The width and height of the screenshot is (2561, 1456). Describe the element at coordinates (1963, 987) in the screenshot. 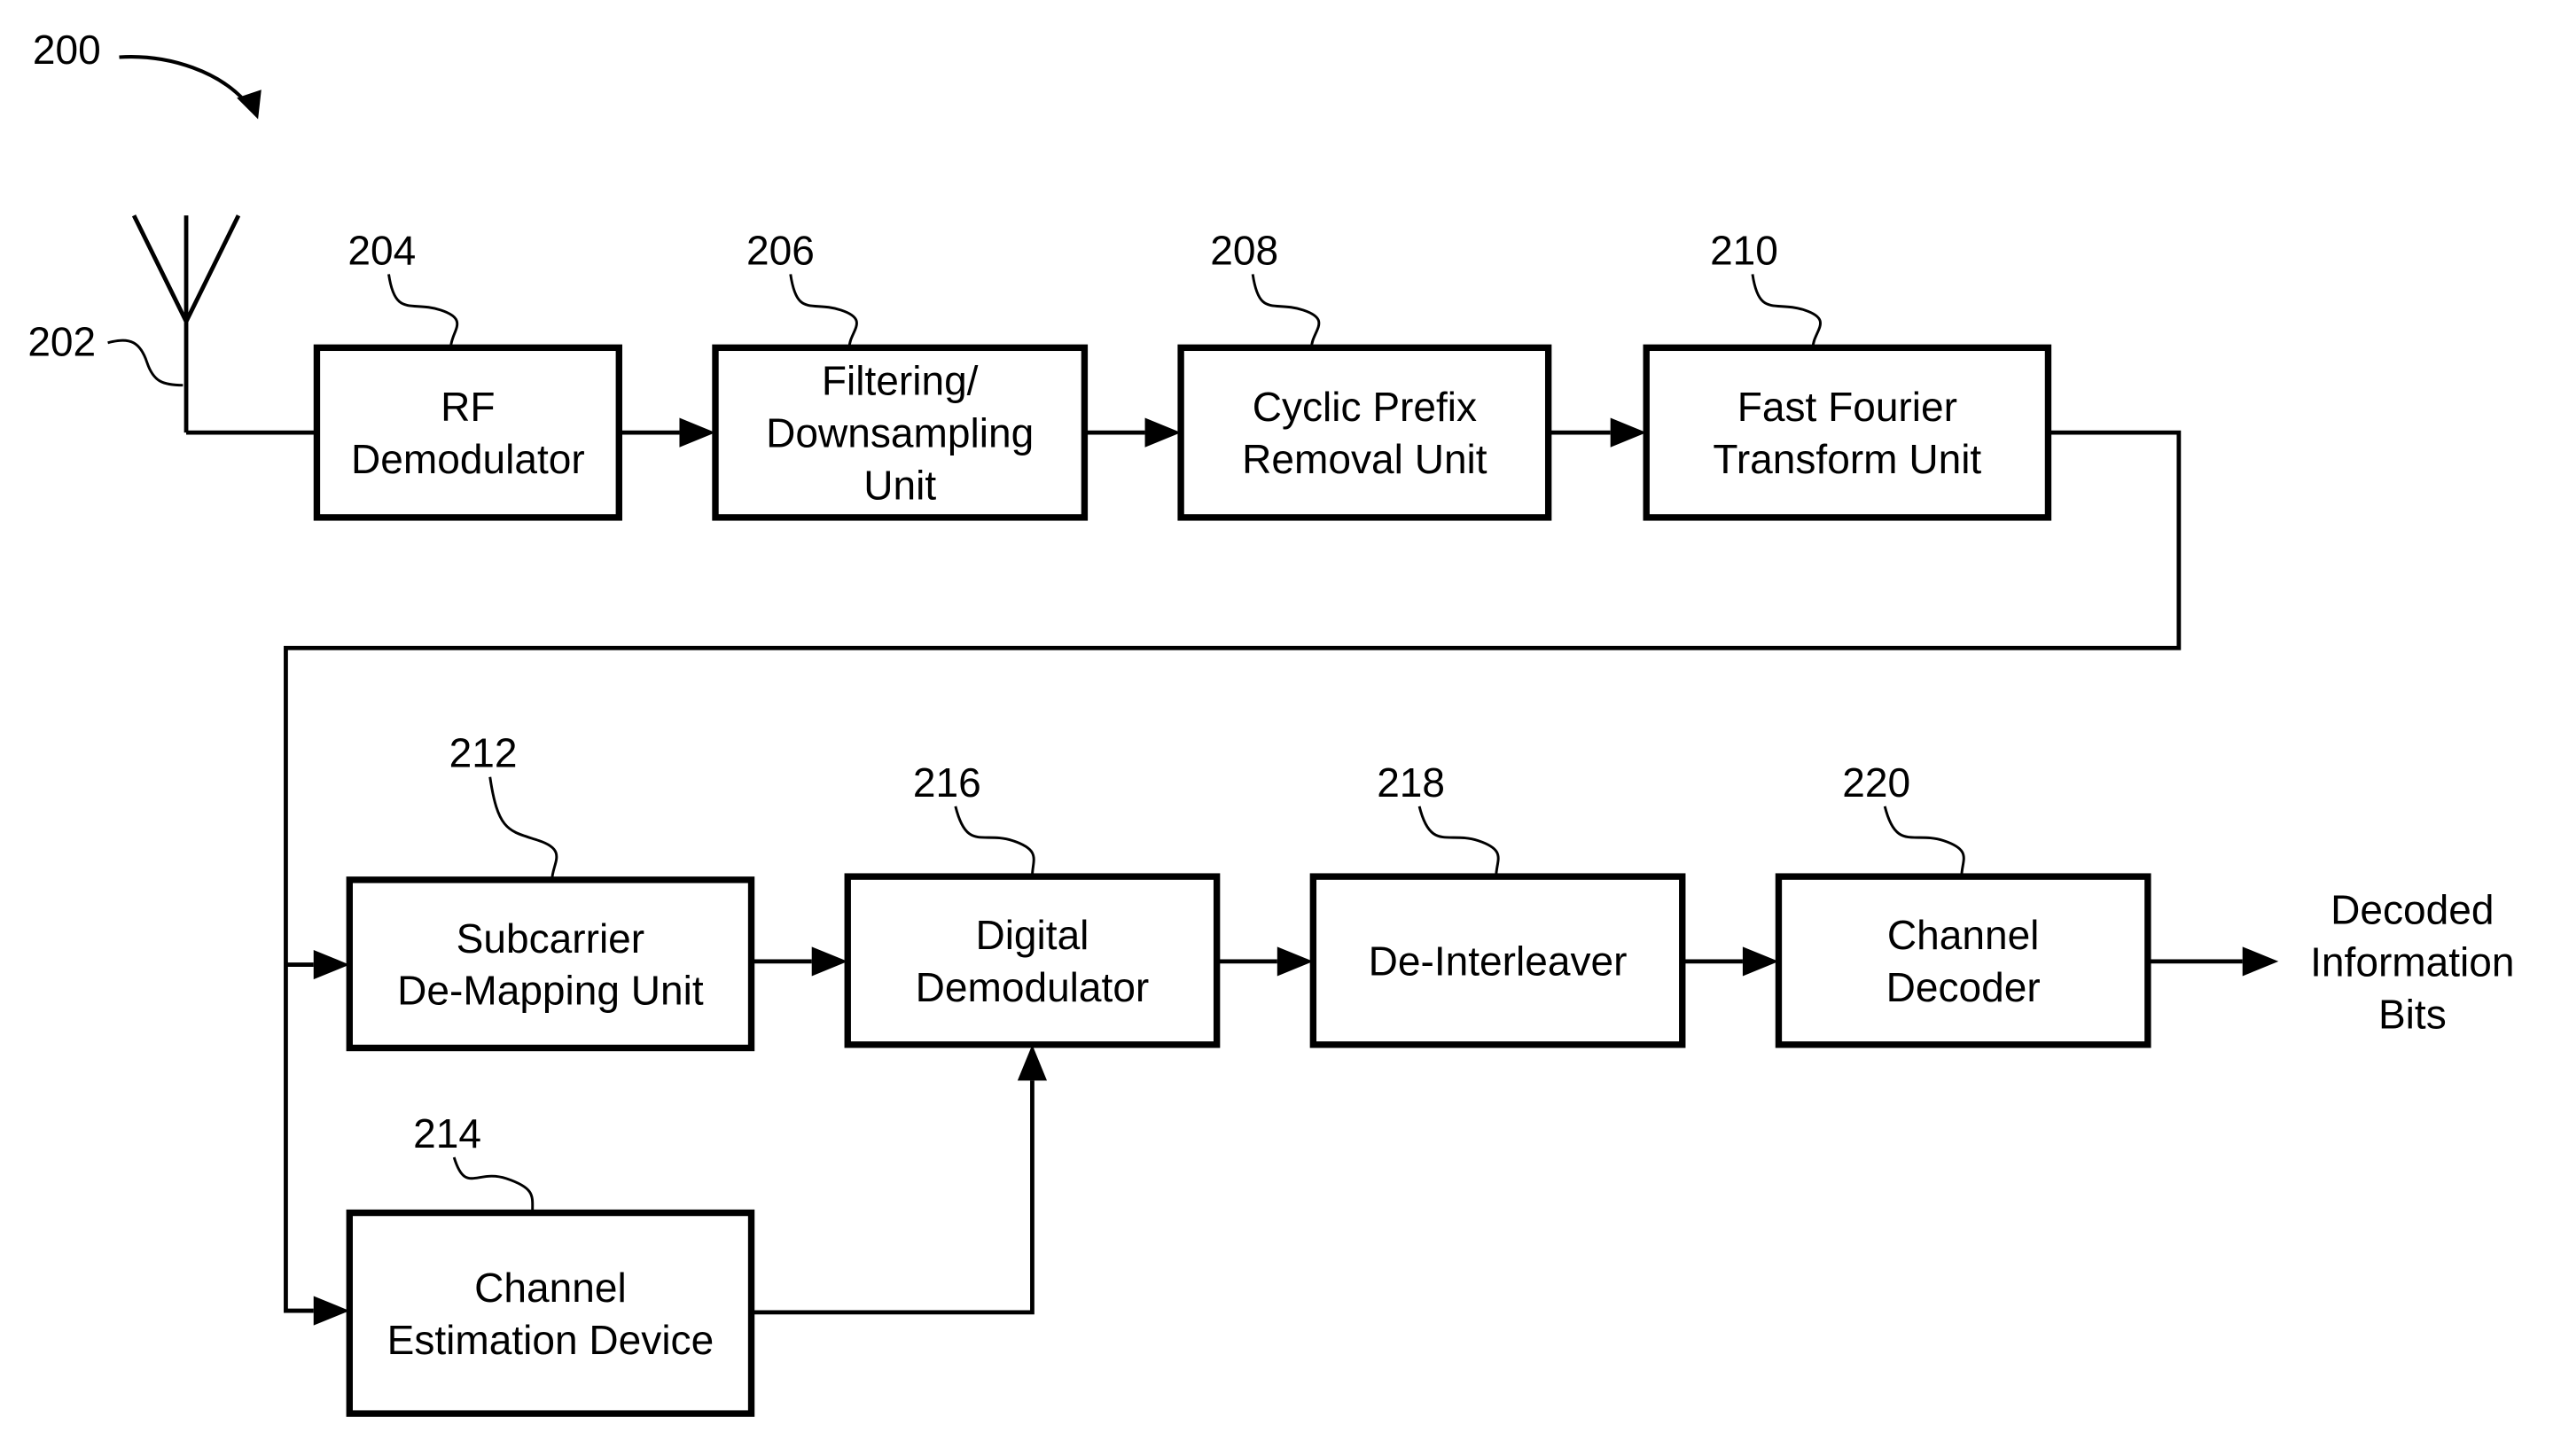

I see `label-line: Decoder` at that location.